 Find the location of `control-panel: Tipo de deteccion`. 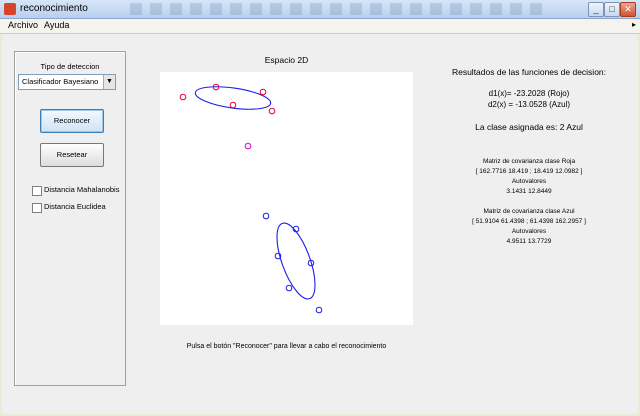

control-panel: Tipo de deteccion is located at coordinates (70, 218).